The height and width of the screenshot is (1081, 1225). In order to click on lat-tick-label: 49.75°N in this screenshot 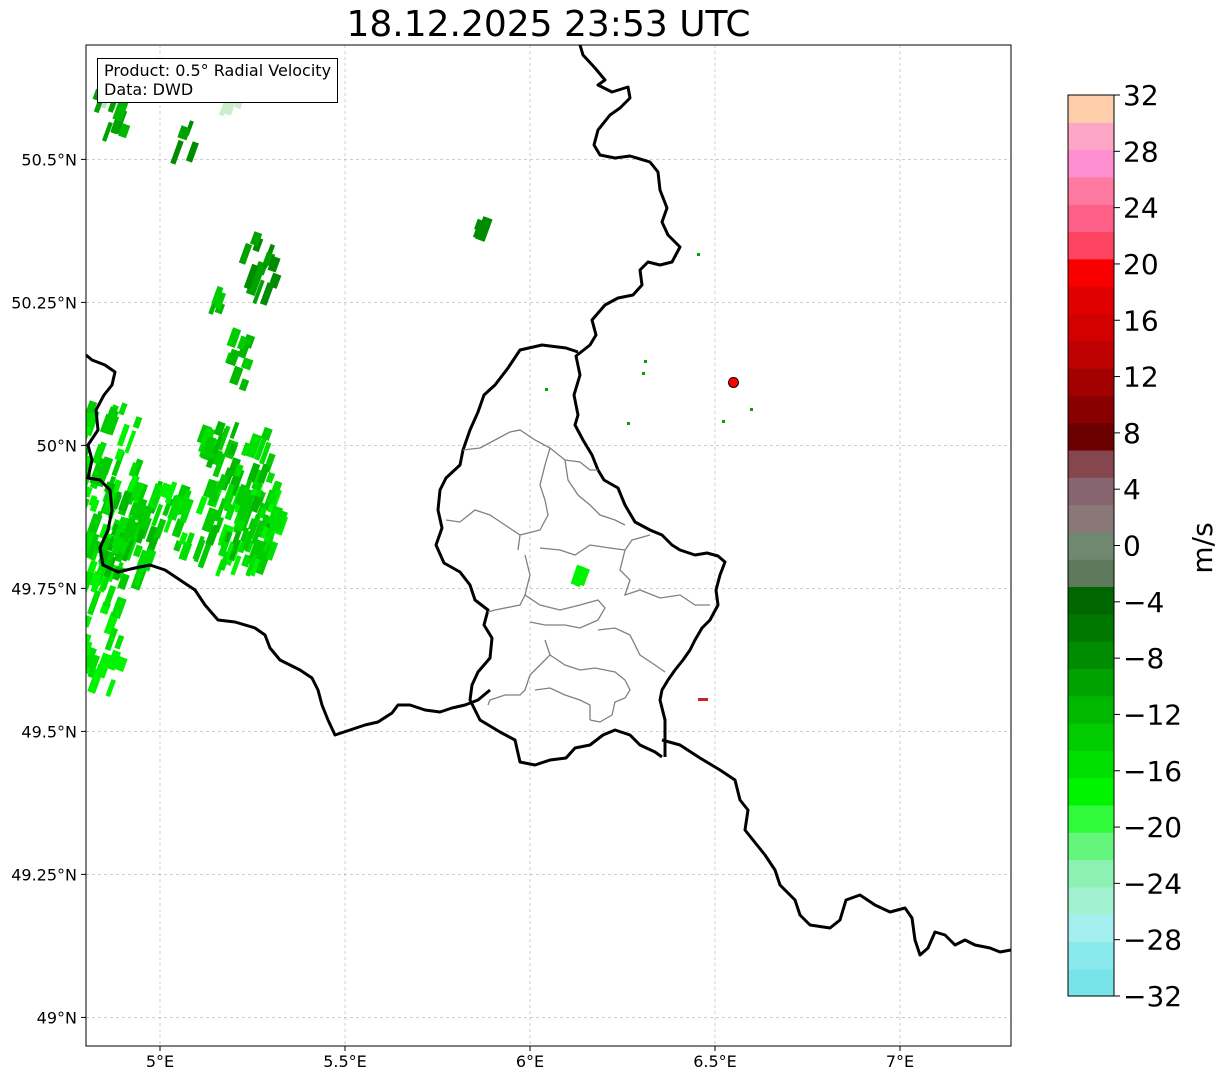, I will do `click(44, 588)`.